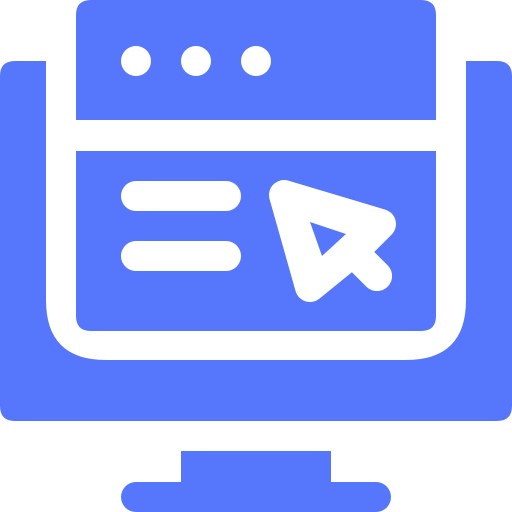  Describe the element at coordinates (332, 241) in the screenshot. I see `cursor-pointer-icon` at that location.